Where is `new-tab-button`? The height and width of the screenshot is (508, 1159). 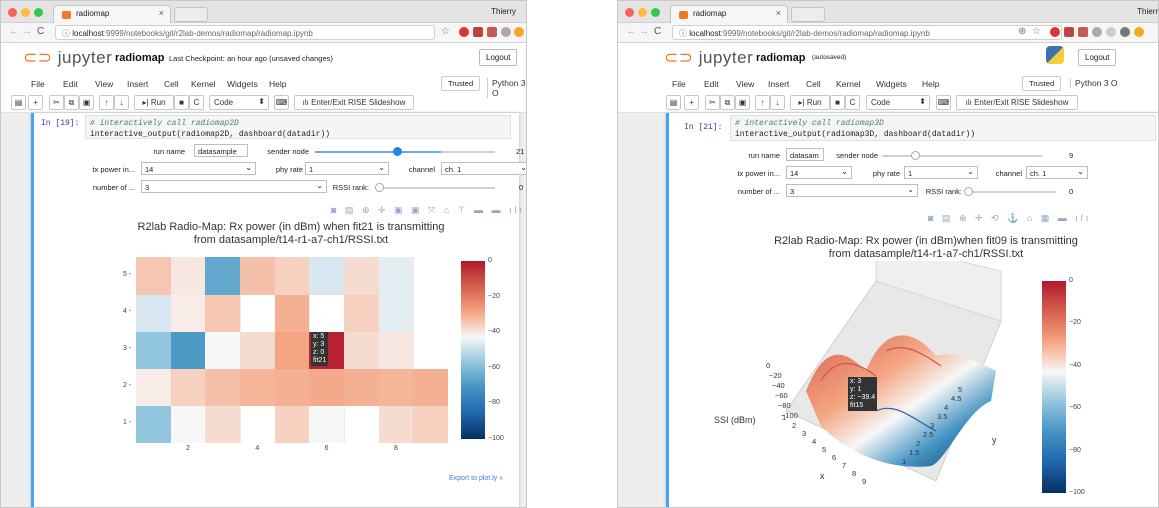
new-tab-button is located at coordinates (808, 14).